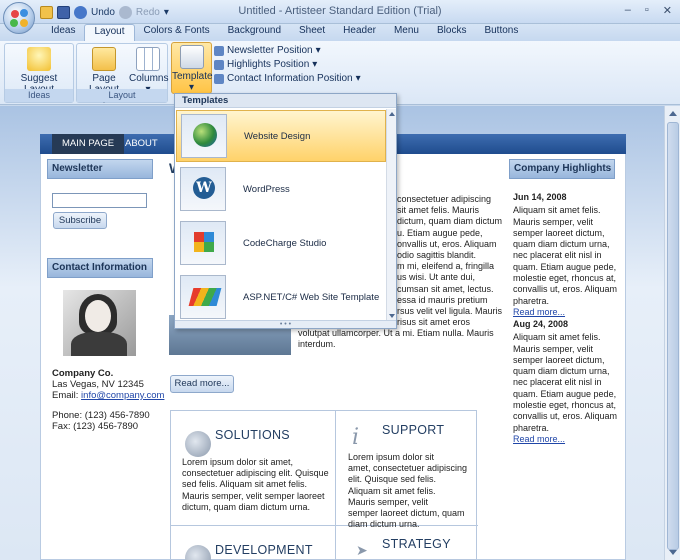  I want to click on highlight-date: Jun 14, 2008, so click(540, 197).